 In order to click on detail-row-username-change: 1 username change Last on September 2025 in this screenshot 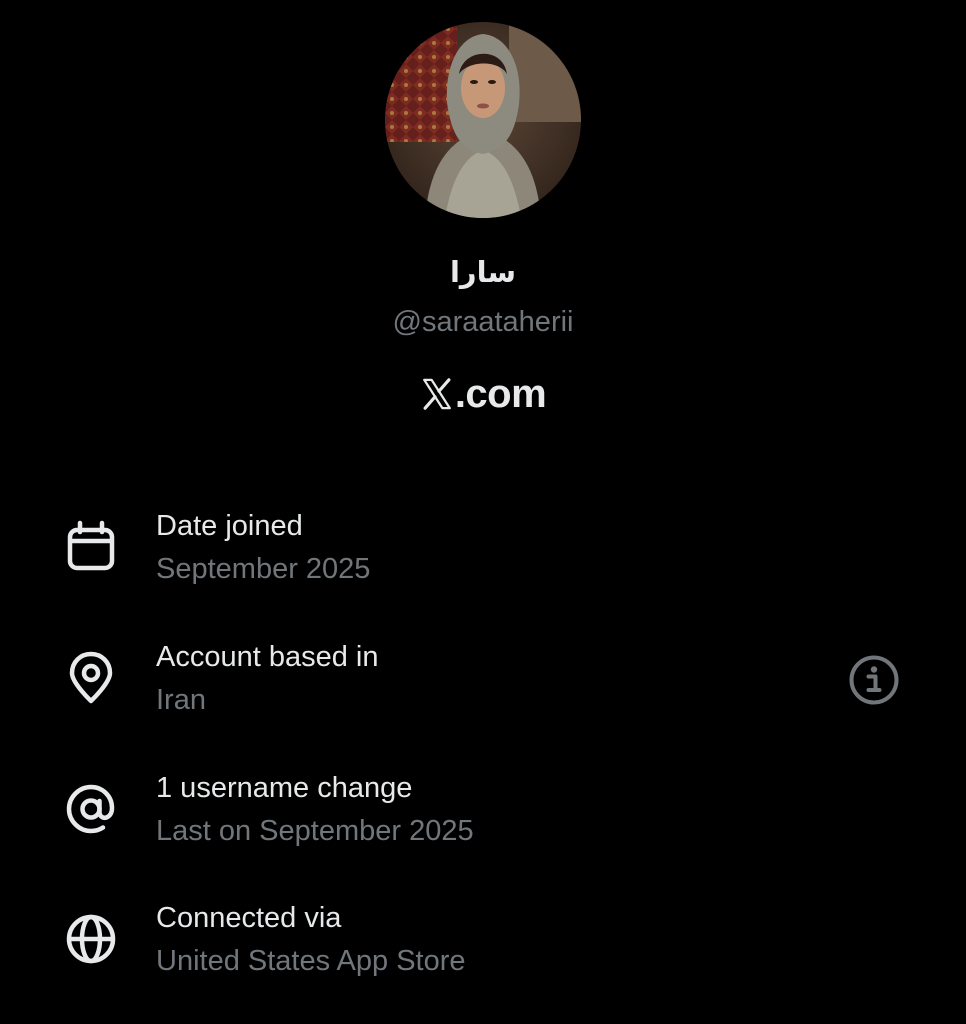, I will do `click(483, 823)`.